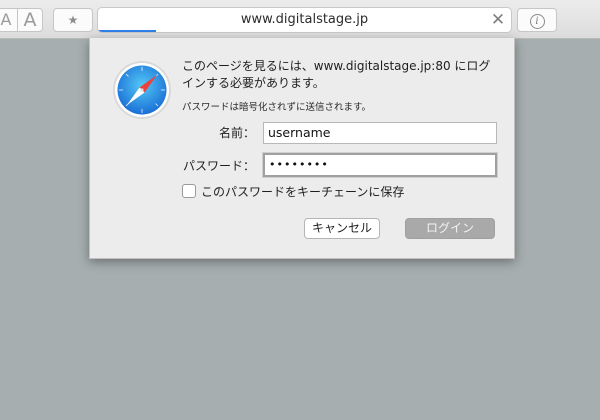 The height and width of the screenshot is (420, 600). Describe the element at coordinates (498, 20) in the screenshot. I see `stop-loading-close-icon: ✕` at that location.